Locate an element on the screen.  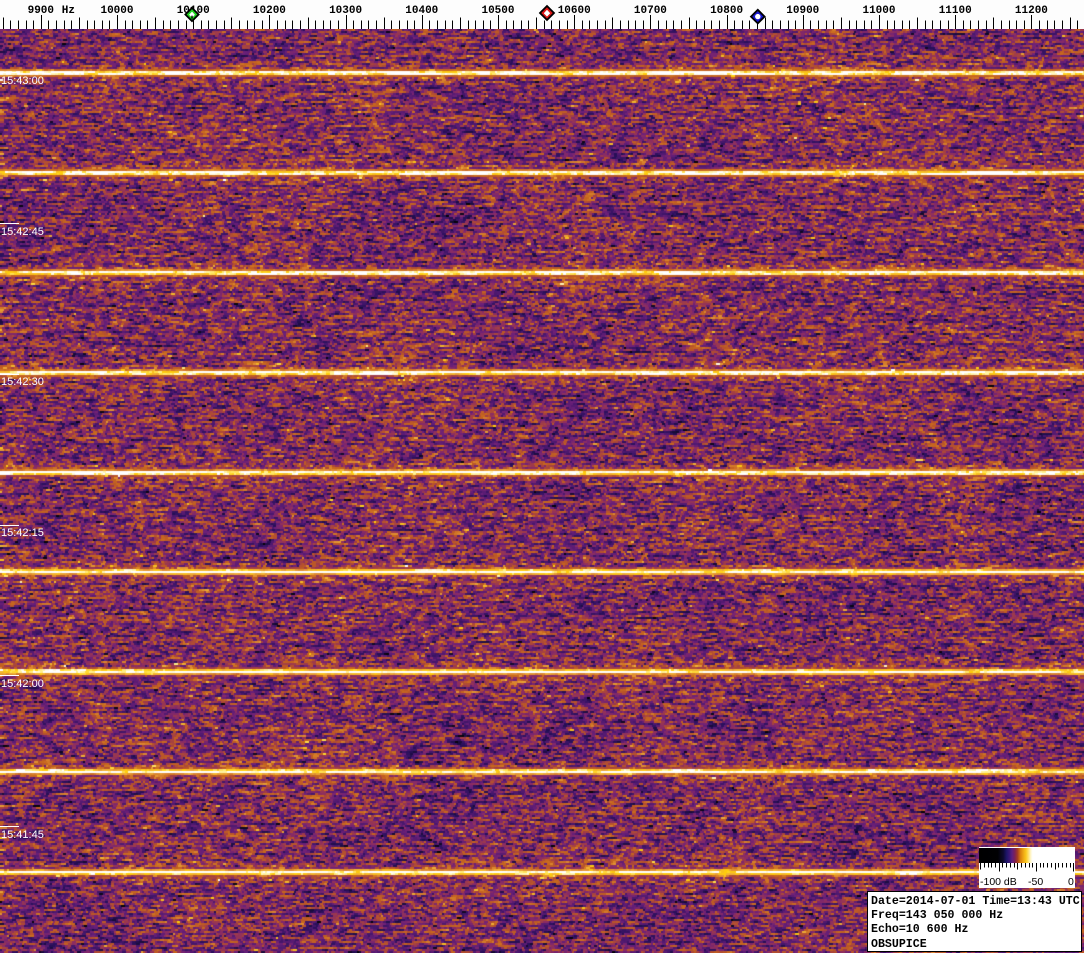
svg-text: 9900 is located at coordinates (41, 11).